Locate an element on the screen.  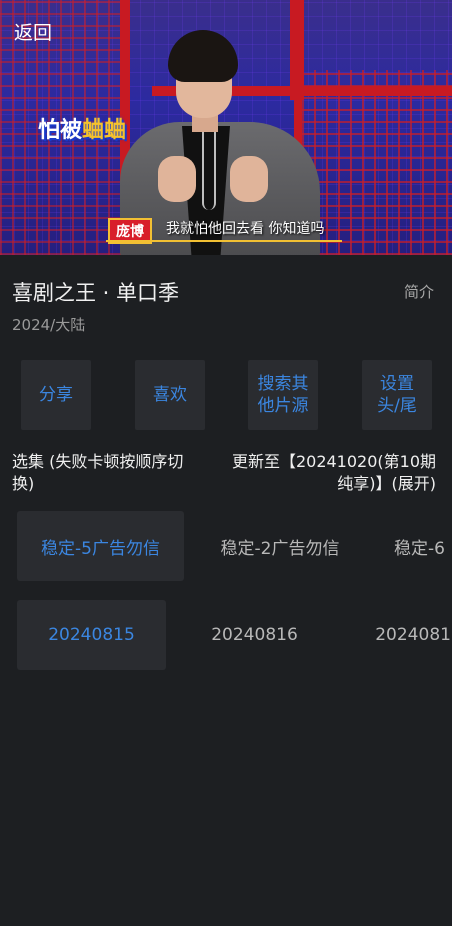
show-meta: 2024/大陆 is located at coordinates (49, 325).